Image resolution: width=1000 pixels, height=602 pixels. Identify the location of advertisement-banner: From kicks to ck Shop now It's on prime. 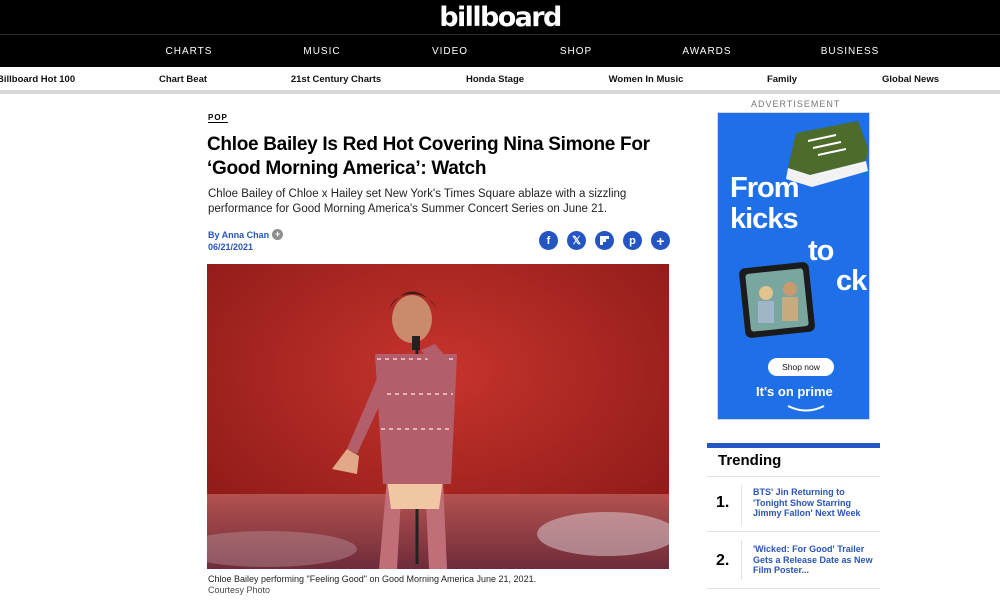
(793, 266).